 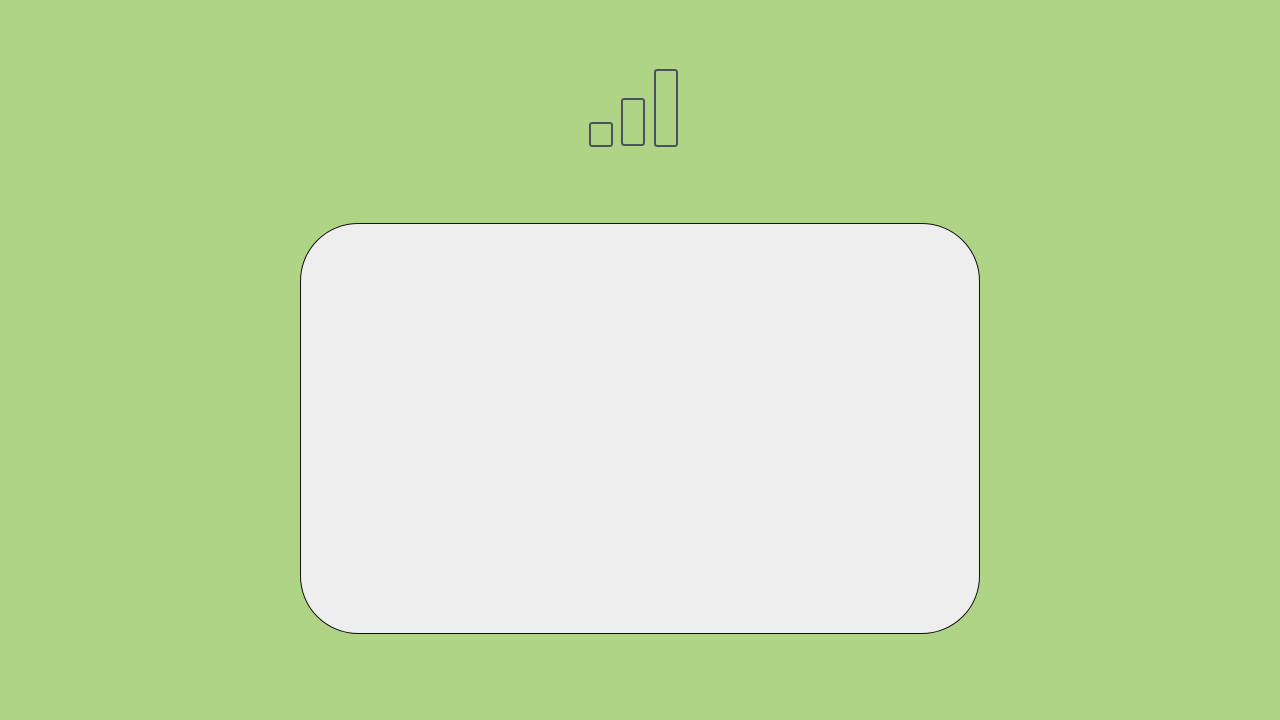 I want to click on bar-chart-icon-bar-medium, so click(x=633, y=122).